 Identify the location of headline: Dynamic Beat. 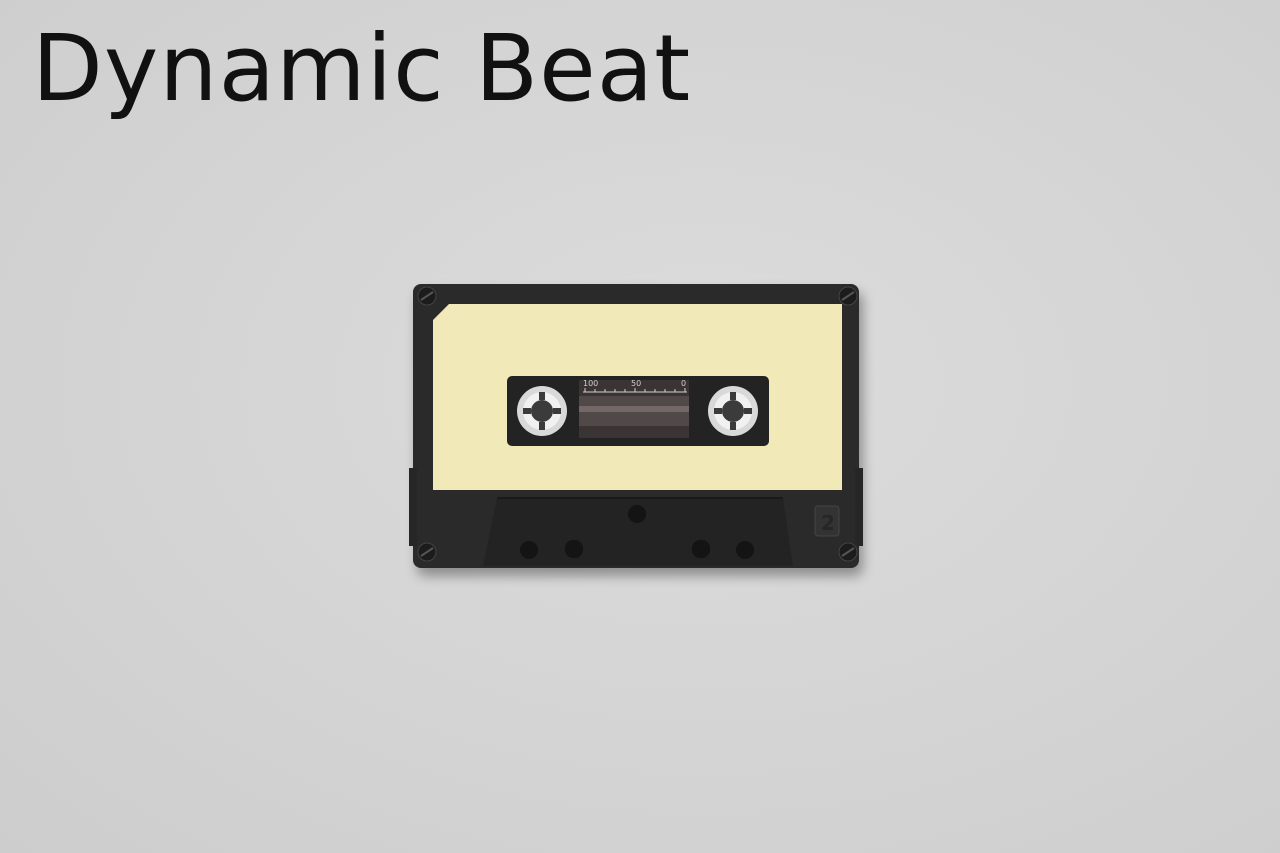
(362, 68).